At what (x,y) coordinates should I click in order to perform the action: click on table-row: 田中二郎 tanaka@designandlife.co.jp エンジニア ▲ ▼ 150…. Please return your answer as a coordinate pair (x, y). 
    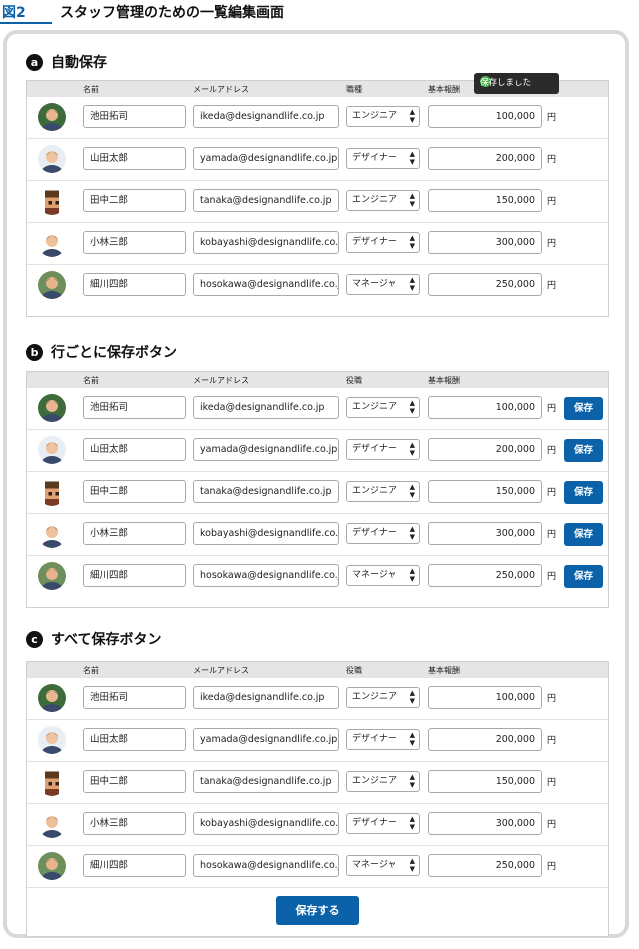
    Looking at the image, I should click on (317, 201).